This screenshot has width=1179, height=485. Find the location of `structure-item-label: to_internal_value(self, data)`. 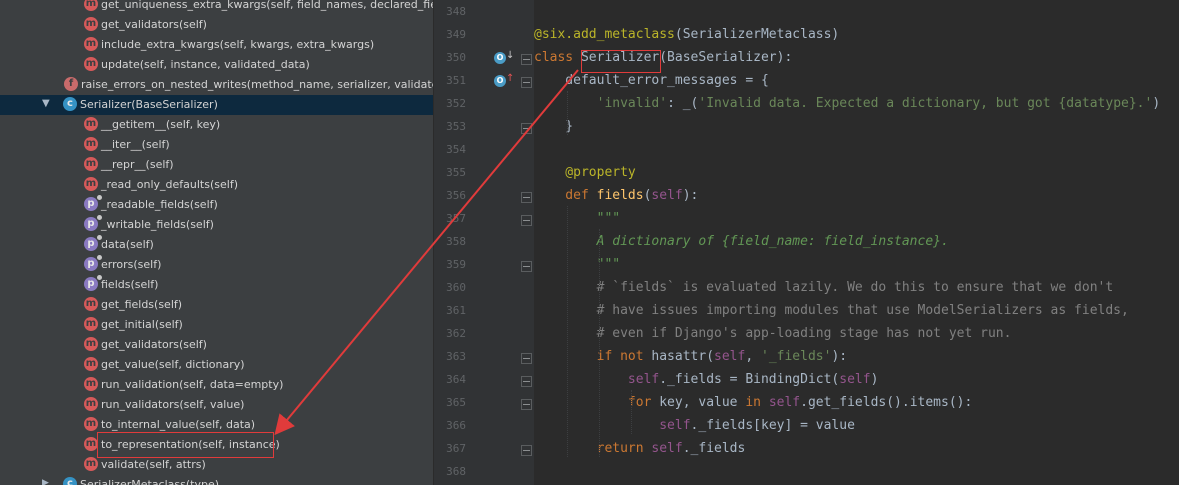

structure-item-label: to_internal_value(self, data) is located at coordinates (178, 424).